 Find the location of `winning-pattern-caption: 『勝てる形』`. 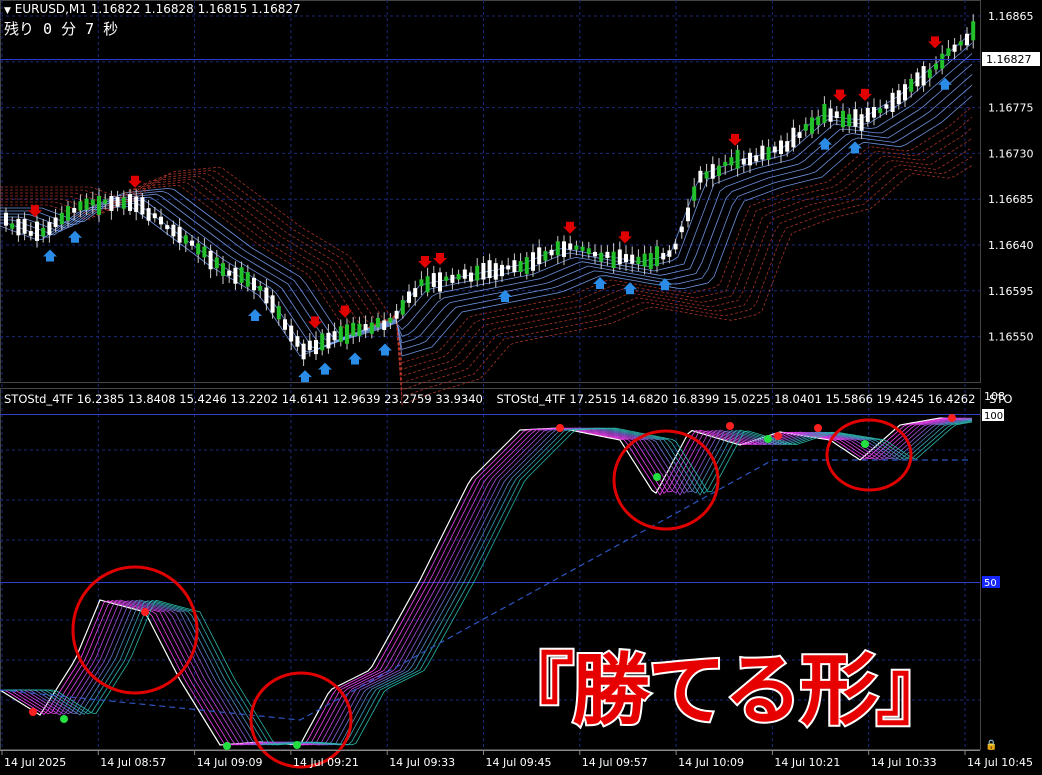

winning-pattern-caption: 『勝てる形』 is located at coordinates (725, 691).